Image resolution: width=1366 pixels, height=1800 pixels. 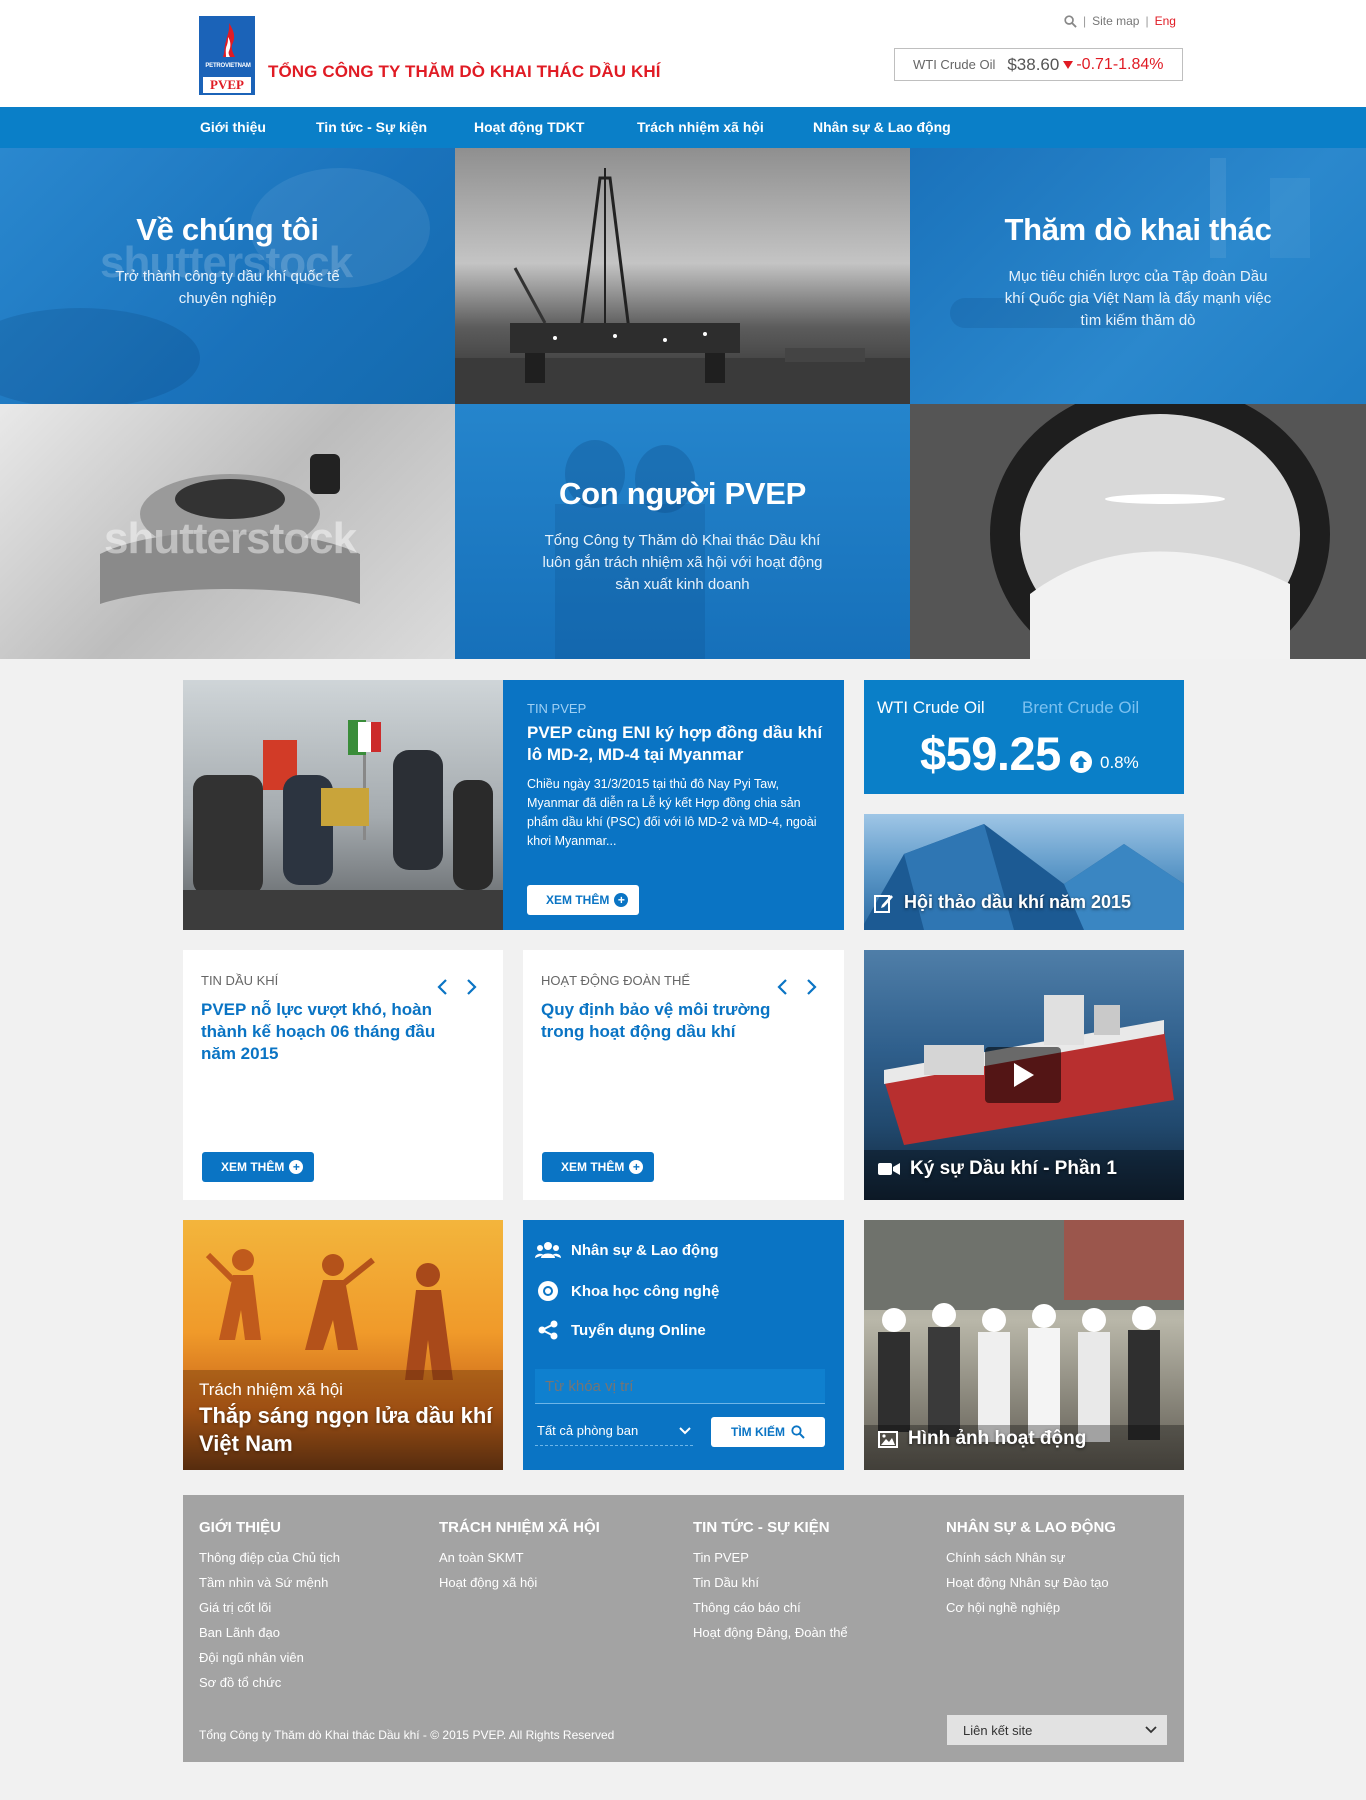 I want to click on site-map-link: Site map, so click(x=1115, y=21).